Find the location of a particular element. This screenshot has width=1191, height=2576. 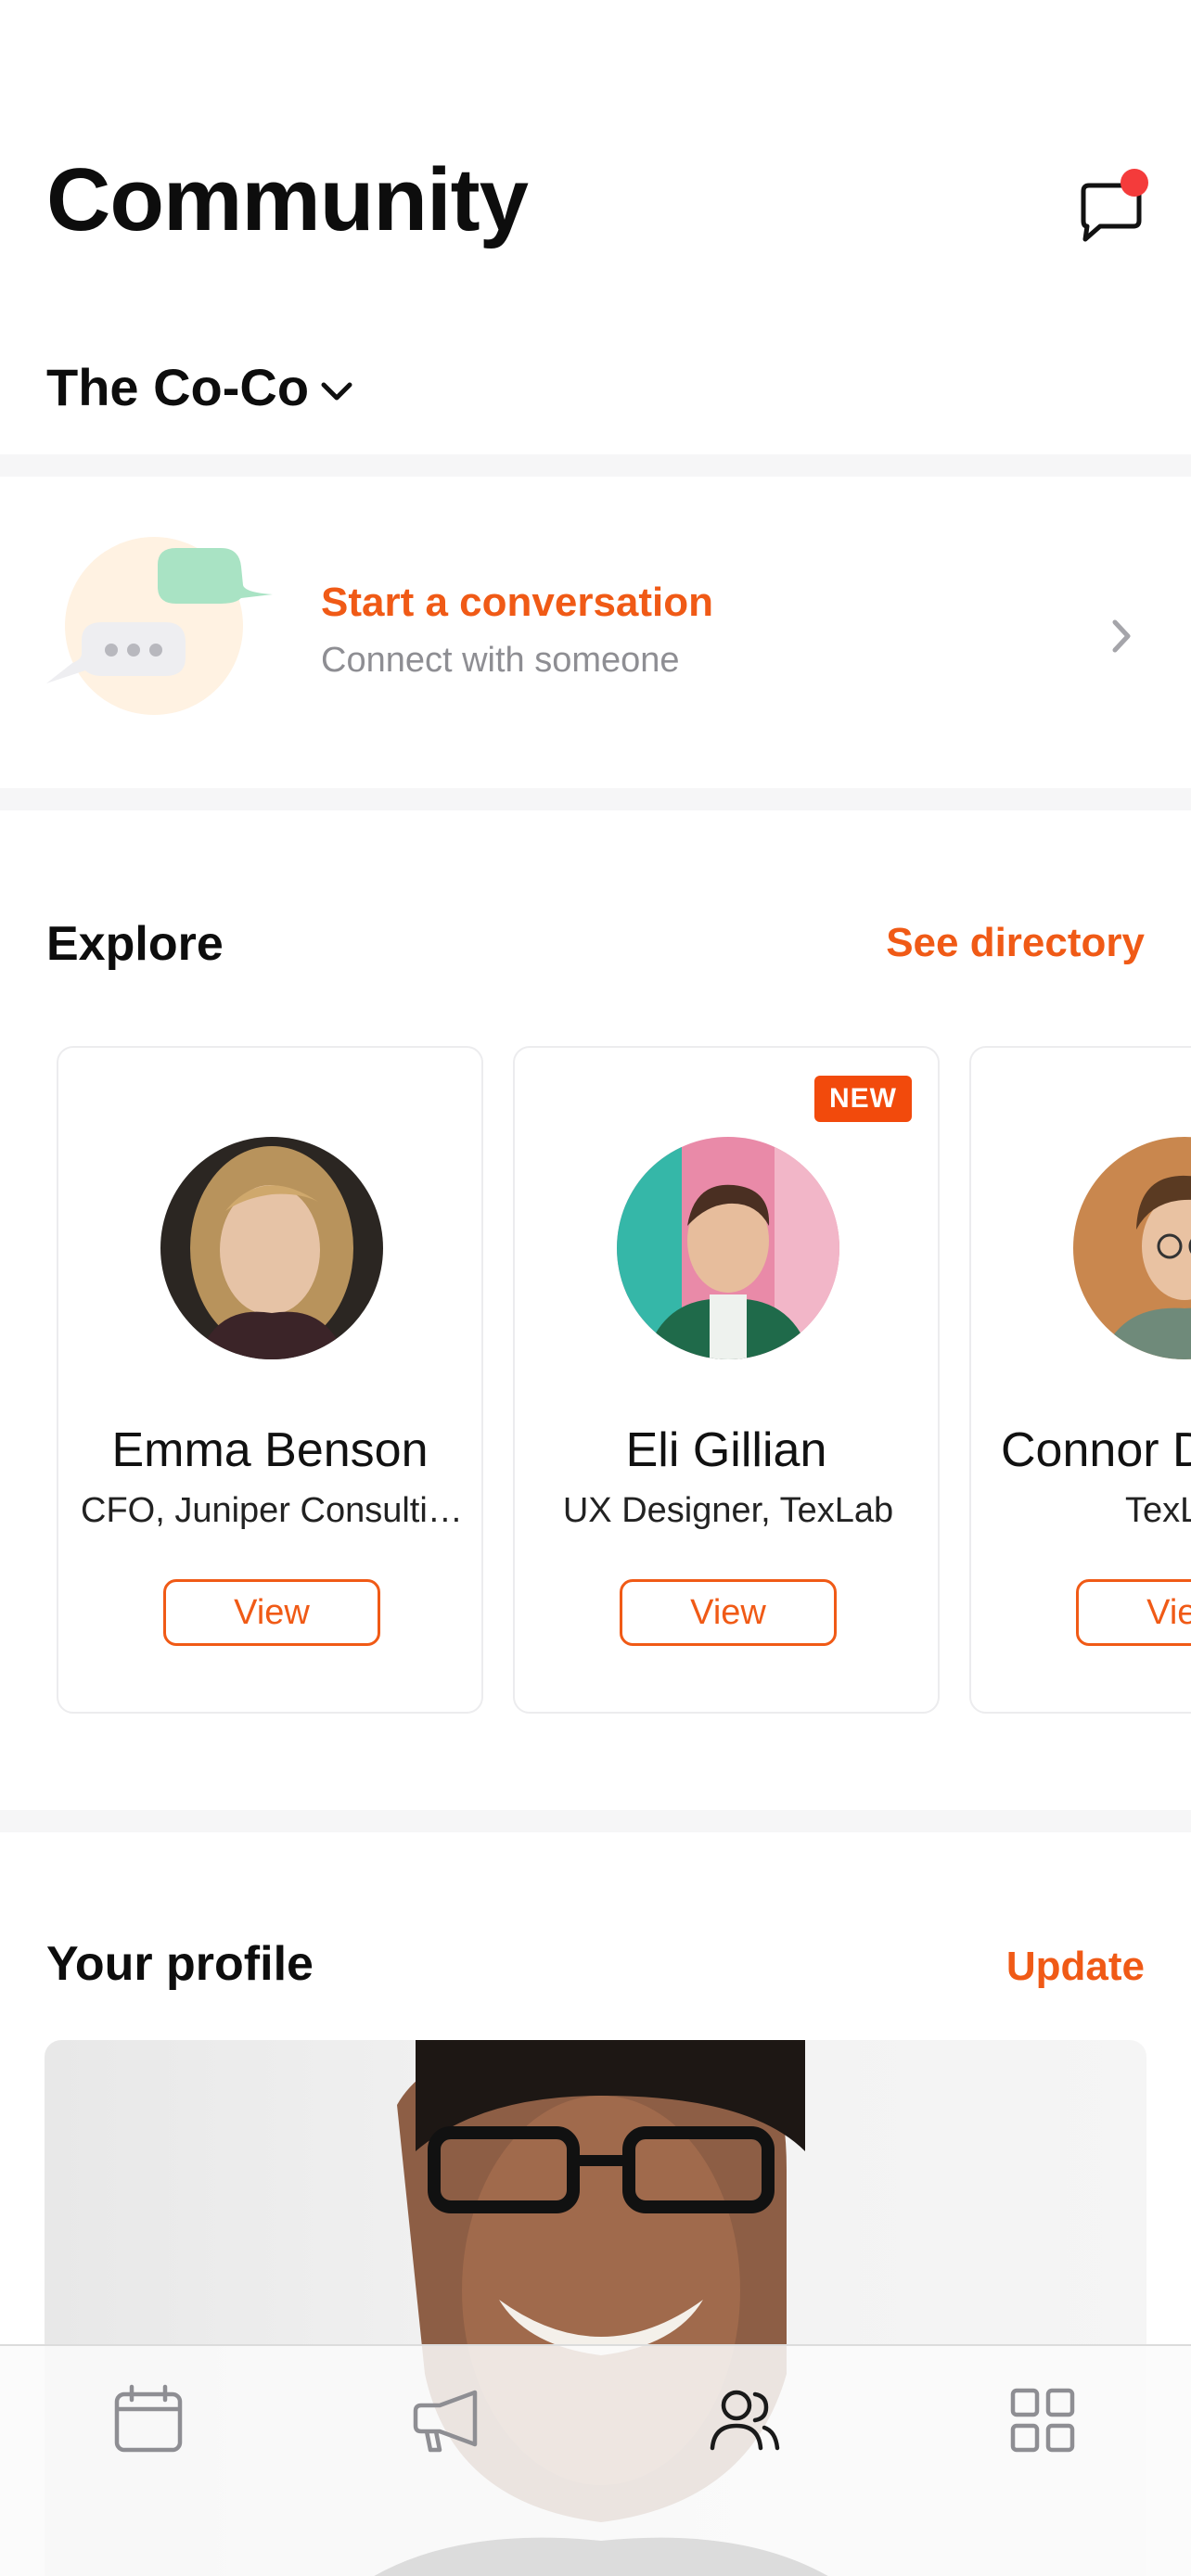

grid-icon is located at coordinates (1042, 2420).